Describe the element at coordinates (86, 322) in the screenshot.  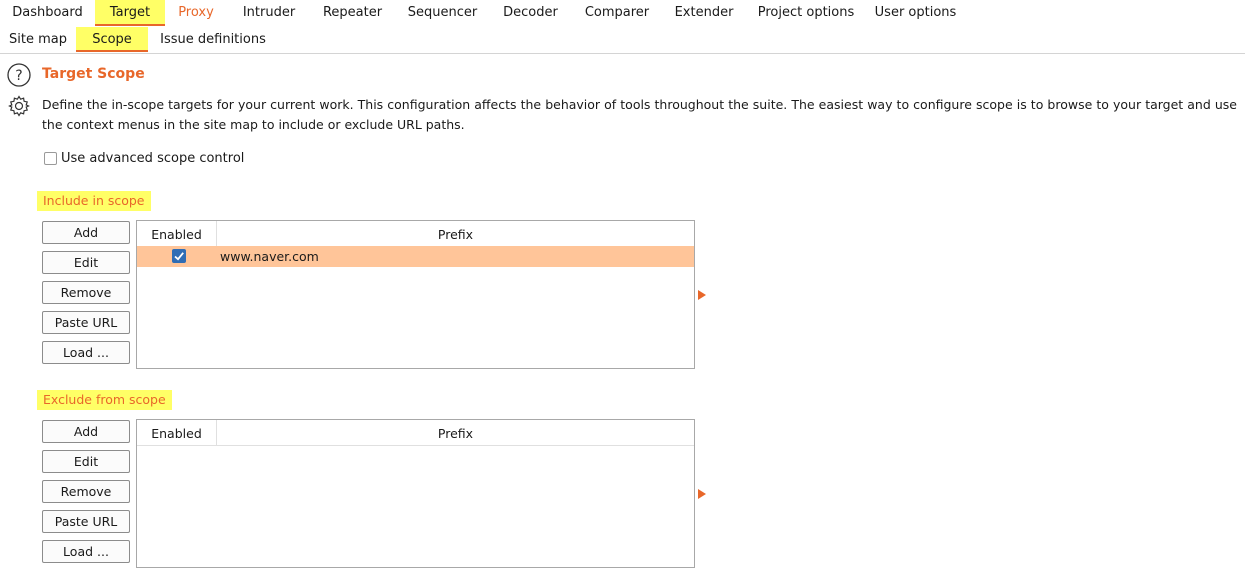
I see `include-paste-url-button: Paste URL` at that location.